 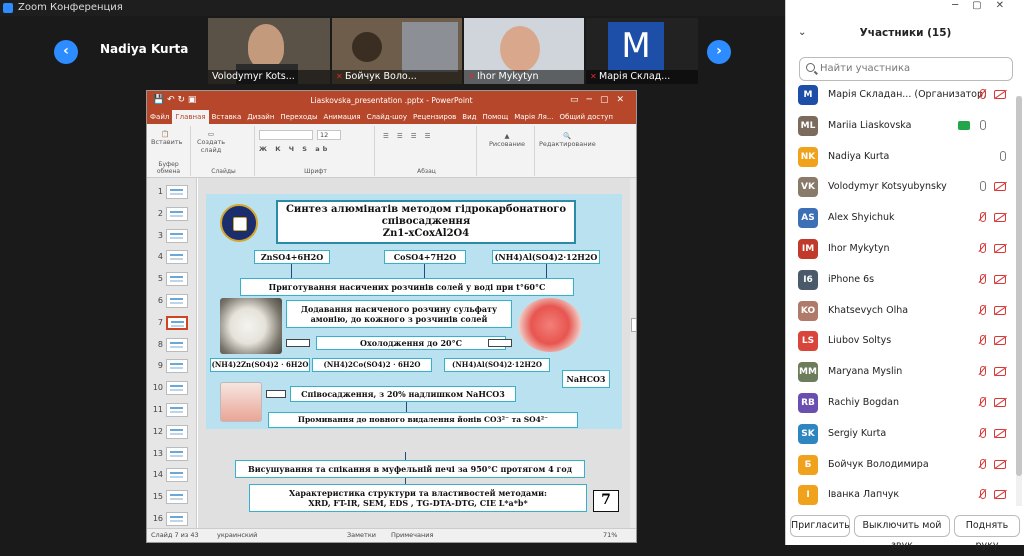 What do you see at coordinates (329, 135) in the screenshot?
I see `font-size-box: 12` at bounding box center [329, 135].